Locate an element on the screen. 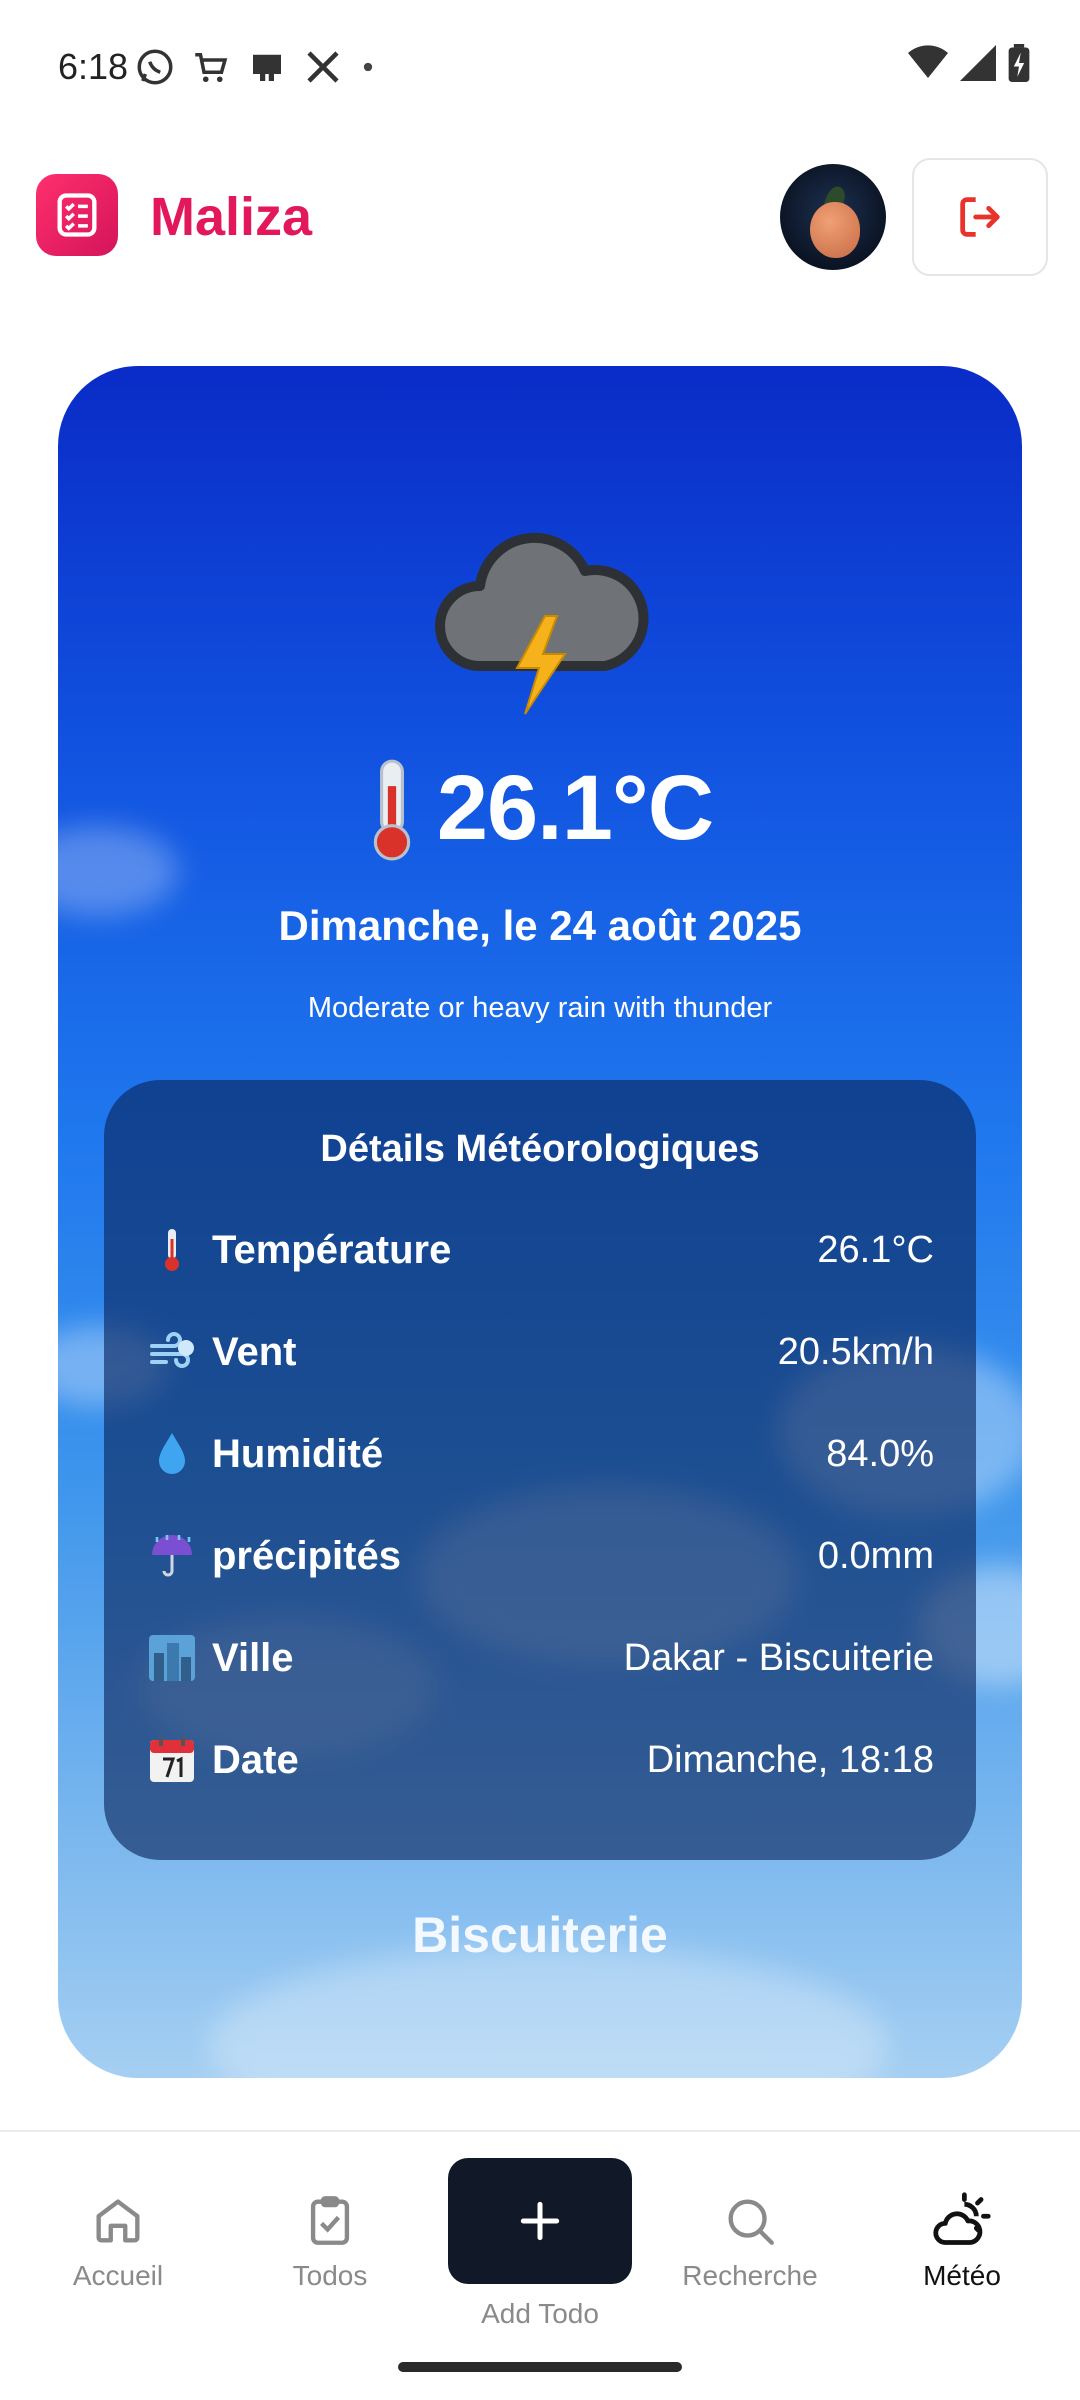 This screenshot has height=2400, width=1080. nav-item-todos: Todos is located at coordinates (330, 2242).